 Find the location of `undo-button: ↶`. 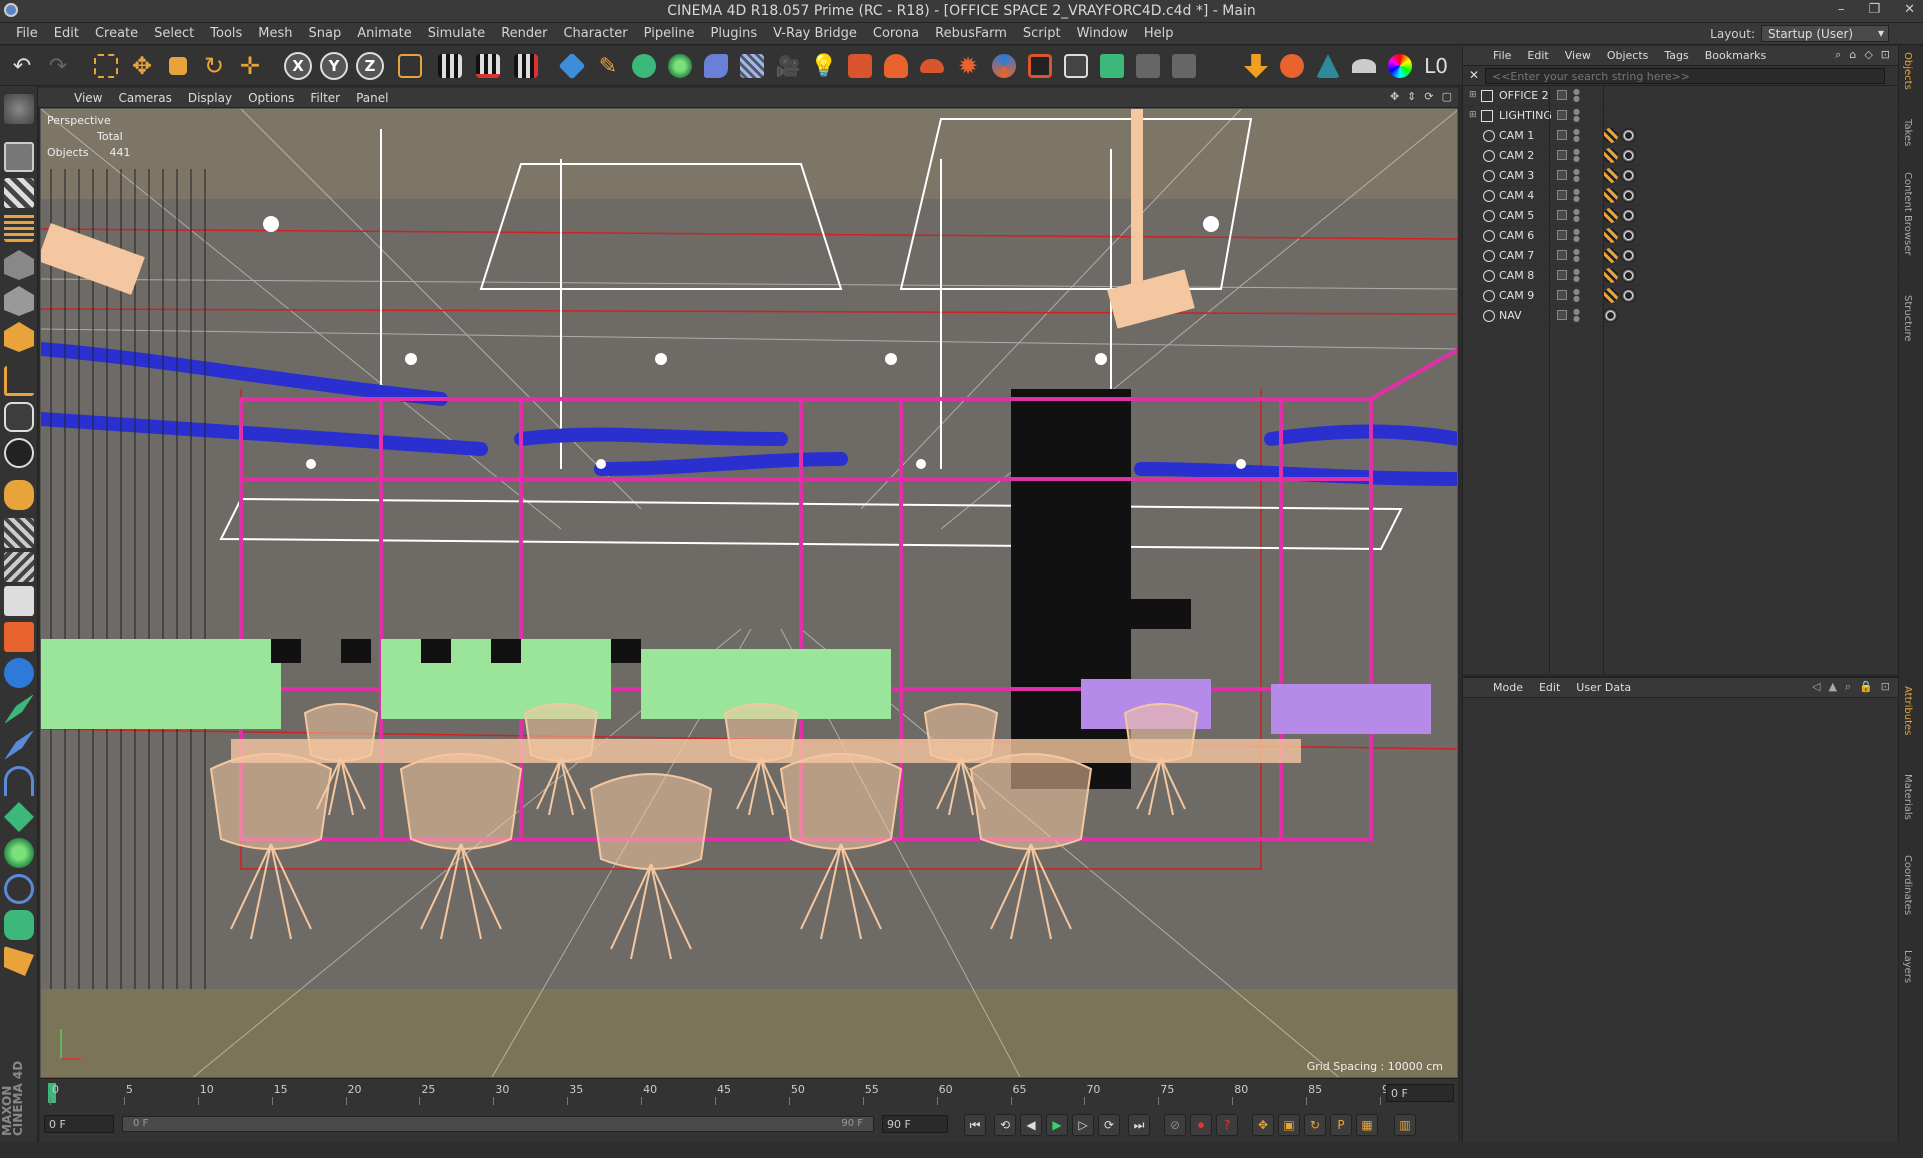

undo-button: ↶ is located at coordinates (22, 66).